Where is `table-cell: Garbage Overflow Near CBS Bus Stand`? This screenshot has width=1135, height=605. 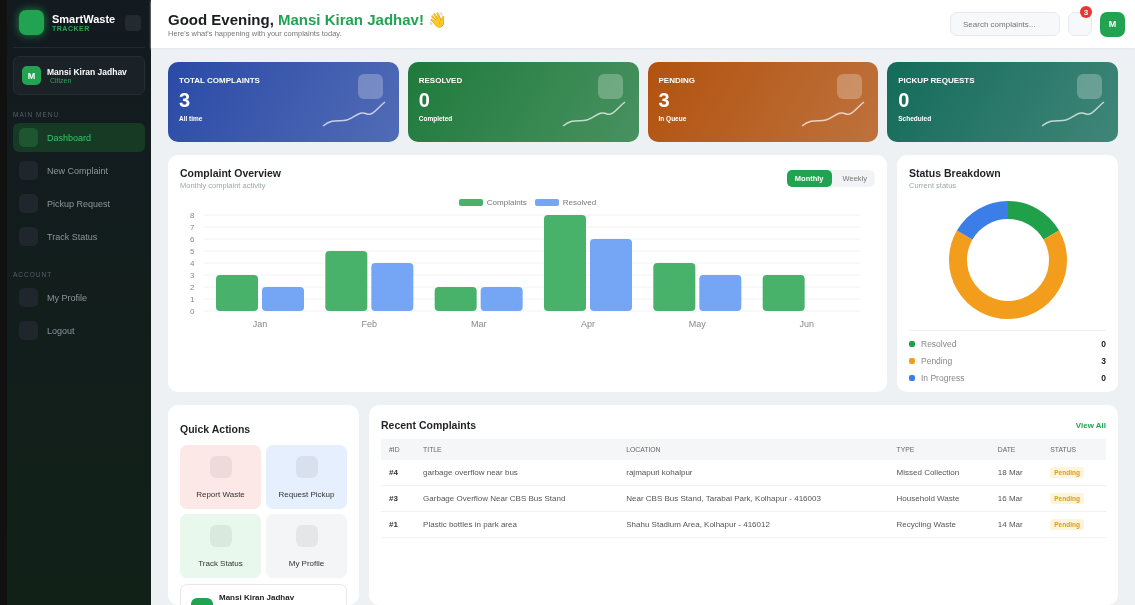
table-cell: Garbage Overflow Near CBS Bus Stand is located at coordinates (517, 498).